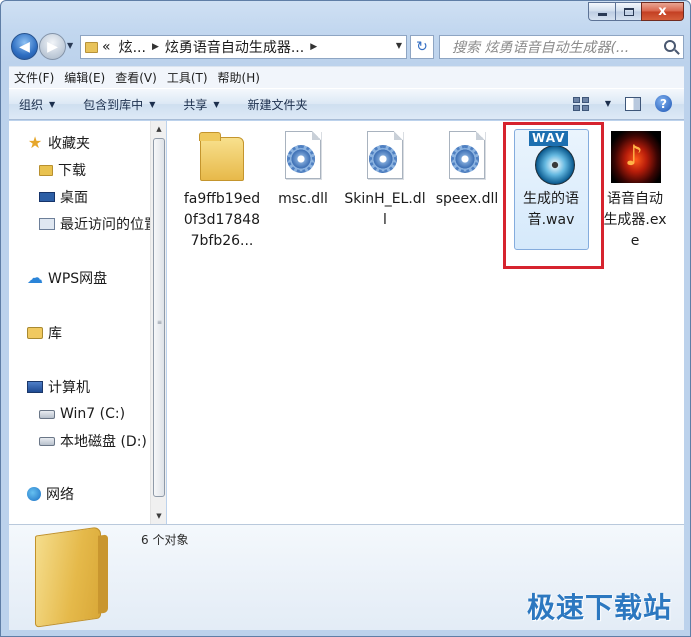 The image size is (691, 637). I want to click on address-prefix: «, so click(106, 47).